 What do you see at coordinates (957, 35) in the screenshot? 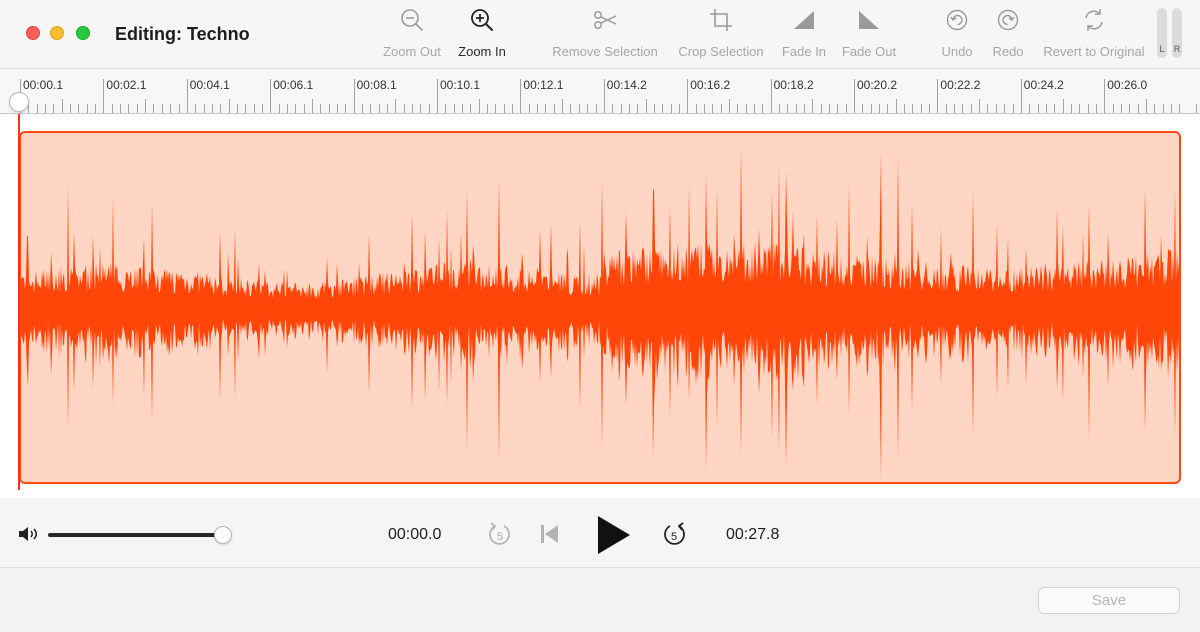
I see `undo-button: Undo` at bounding box center [957, 35].